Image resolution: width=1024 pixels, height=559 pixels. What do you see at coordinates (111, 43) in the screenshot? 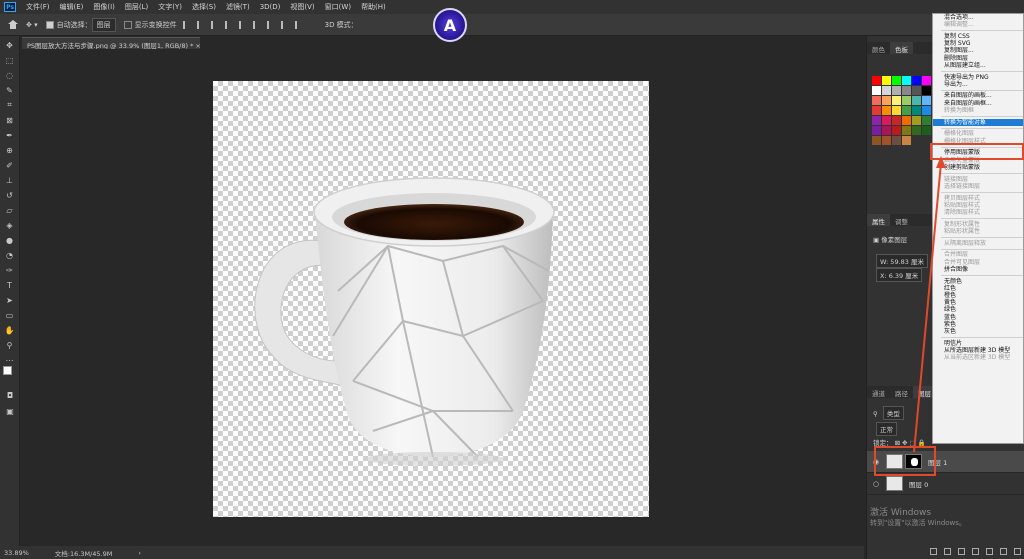
I see `document-tab: PS图层放大方法与步骤.png @ 33.9% (图层1, RGB/8) * ×` at bounding box center [111, 43].